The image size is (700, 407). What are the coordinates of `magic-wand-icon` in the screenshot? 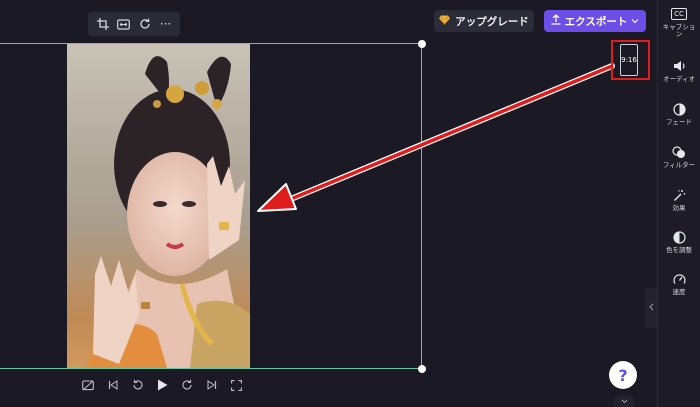 It's located at (679, 195).